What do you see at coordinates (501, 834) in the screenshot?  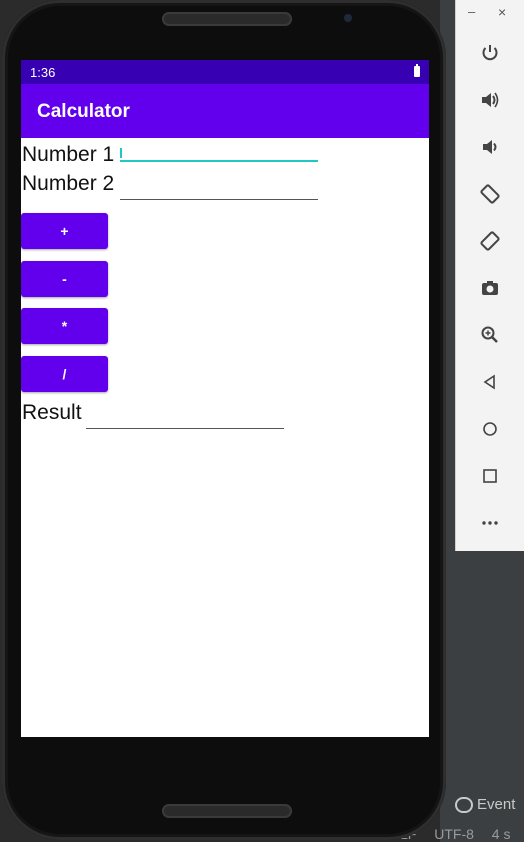 I see `indent-indicator: 4 s` at bounding box center [501, 834].